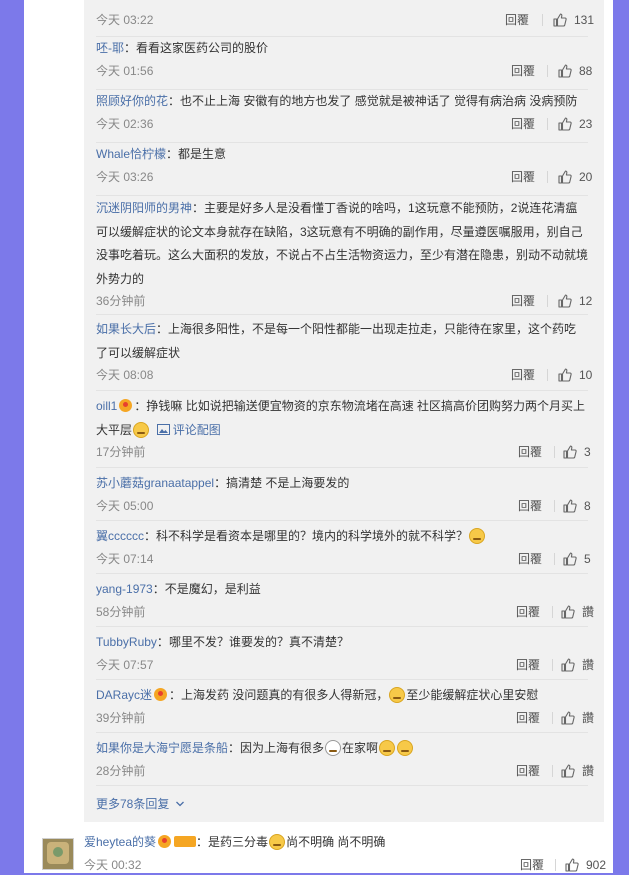  I want to click on reply-username: 如果你是大海宁愿是条船, so click(162, 748).